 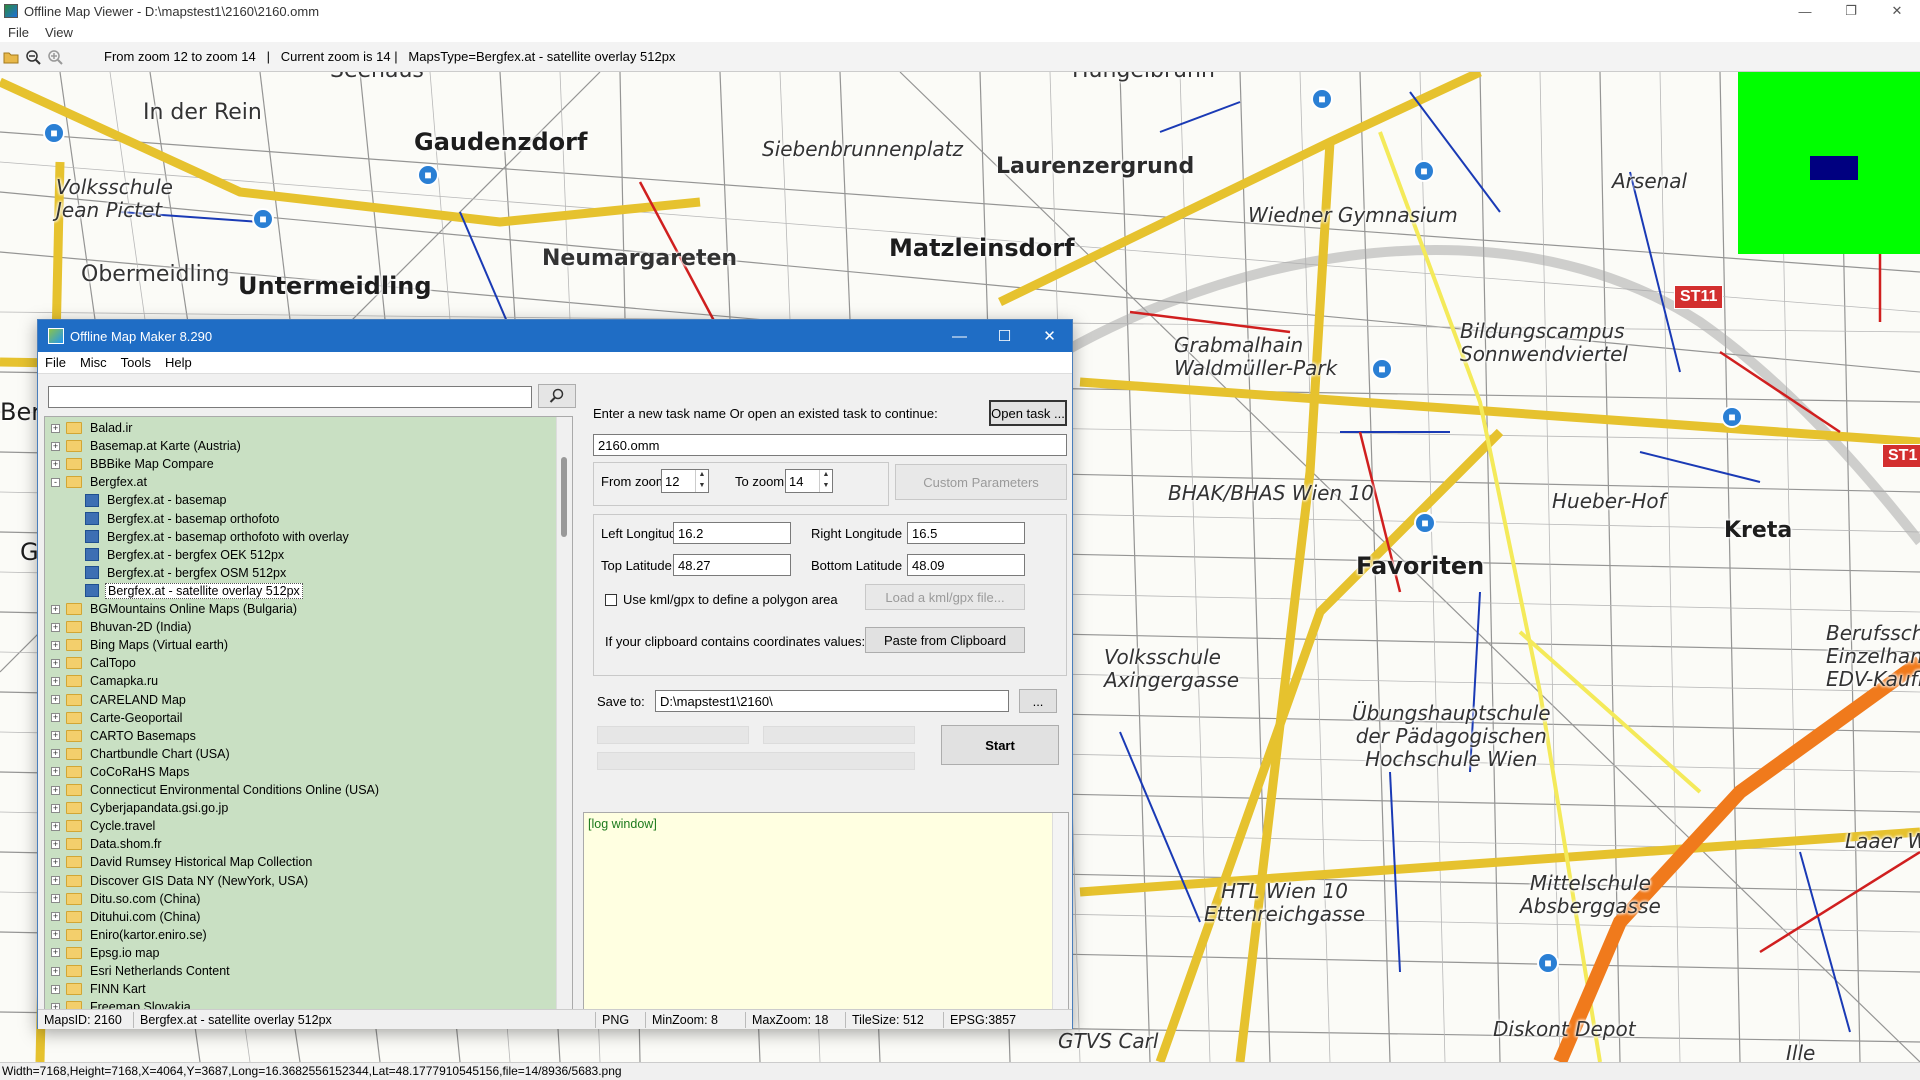 What do you see at coordinates (796, 1019) in the screenshot?
I see `status-maxzoom: MaxZoom: 18` at bounding box center [796, 1019].